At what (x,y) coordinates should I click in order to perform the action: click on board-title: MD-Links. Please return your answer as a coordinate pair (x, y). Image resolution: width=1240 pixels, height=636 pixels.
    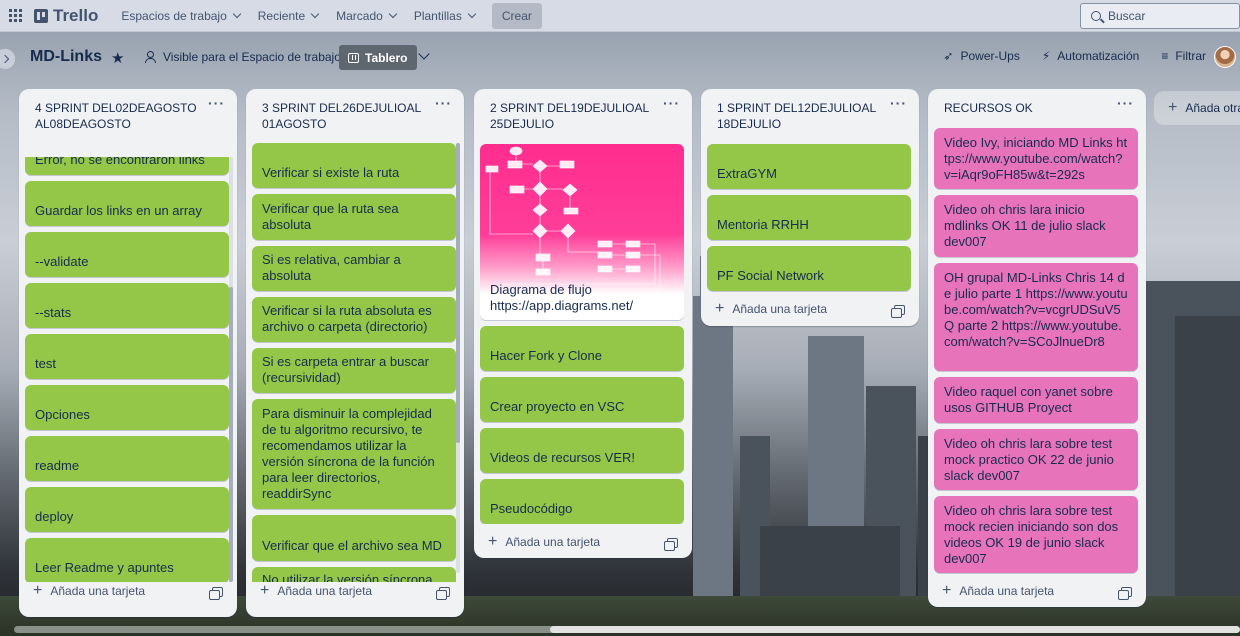
    Looking at the image, I should click on (66, 57).